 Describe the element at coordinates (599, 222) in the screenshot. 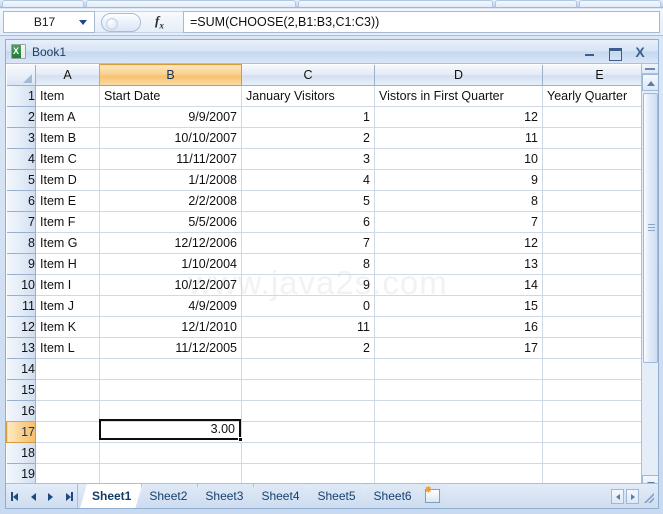

I see `cell-E7: 5` at that location.